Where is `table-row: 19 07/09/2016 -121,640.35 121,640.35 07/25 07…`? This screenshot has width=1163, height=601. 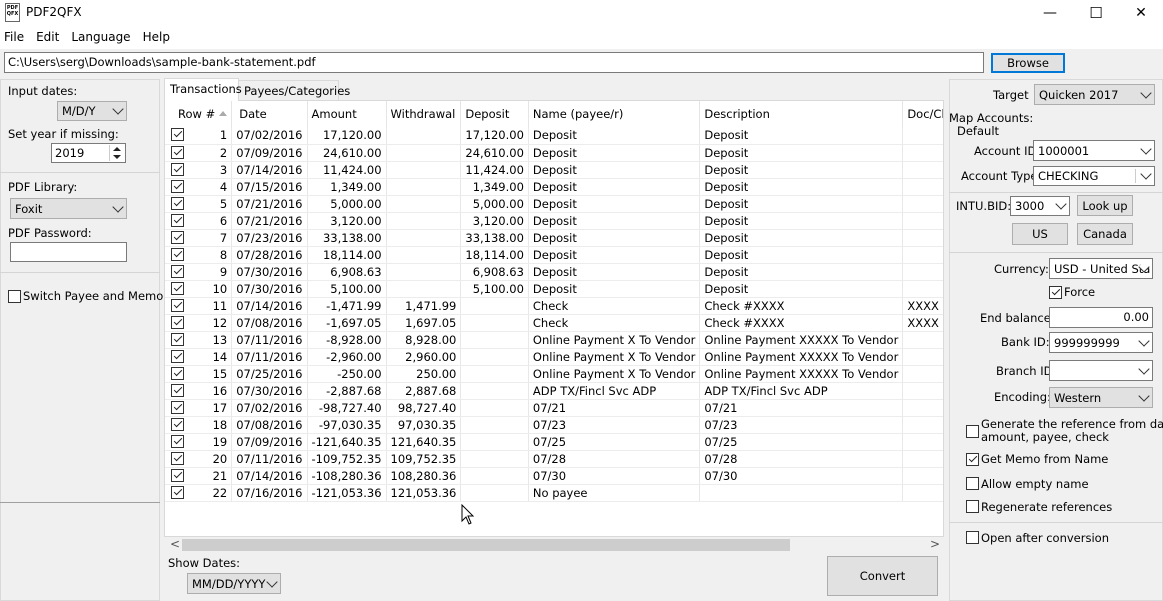 table-row: 19 07/09/2016 -121,640.35 121,640.35 07/25 07… is located at coordinates (554, 442).